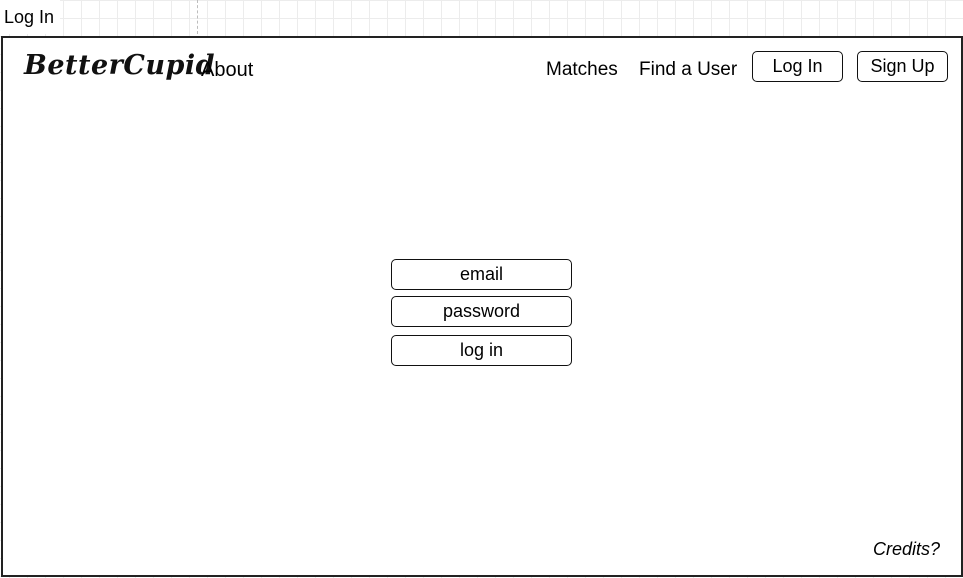  Describe the element at coordinates (119, 65) in the screenshot. I see `logo: BetterCupid` at that location.